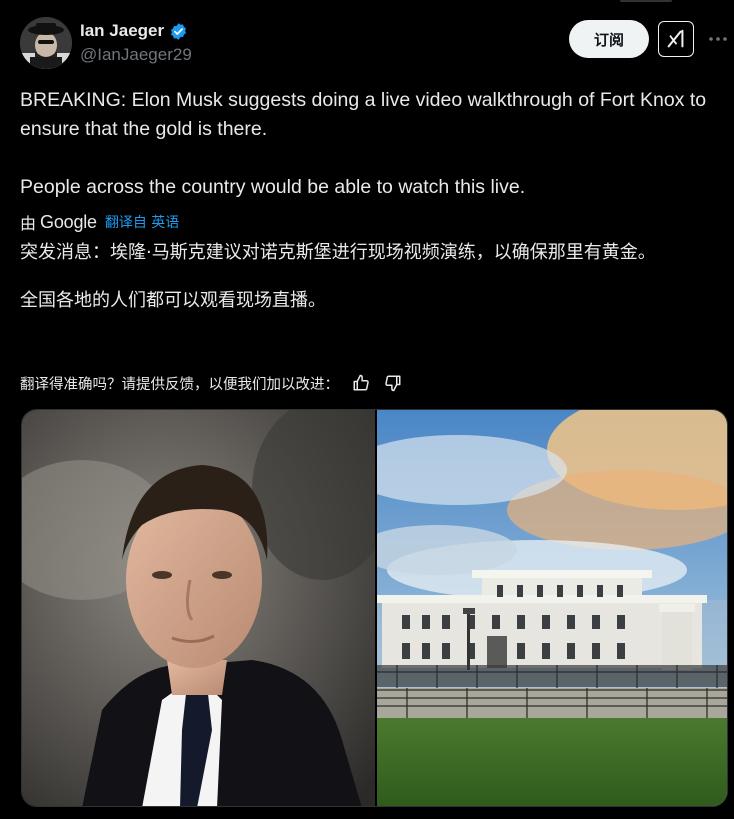 The width and height of the screenshot is (734, 819). I want to click on translated-paragraph: 突发消息：埃隆·马斯克建议对诺克斯堡进行现场视频演练，以确保那里有黄金。, so click(338, 252).